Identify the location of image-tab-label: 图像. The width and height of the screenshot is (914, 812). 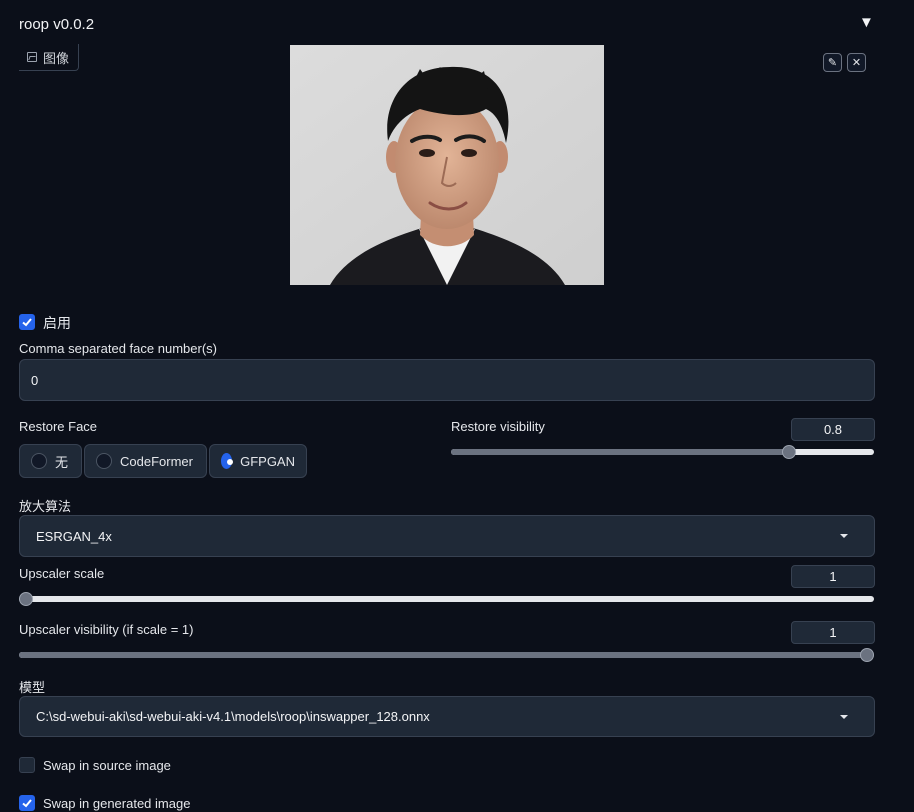
(56, 58).